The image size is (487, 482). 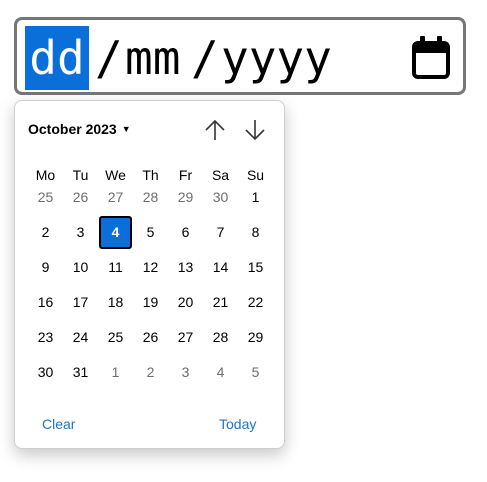 I want to click on calendar-icon, so click(x=431, y=57).